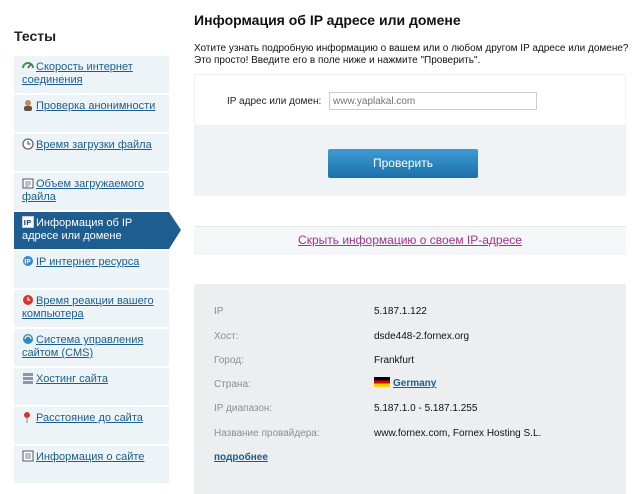  I want to click on sidebar-item-label: Объем загружаемого файла, so click(83, 190).